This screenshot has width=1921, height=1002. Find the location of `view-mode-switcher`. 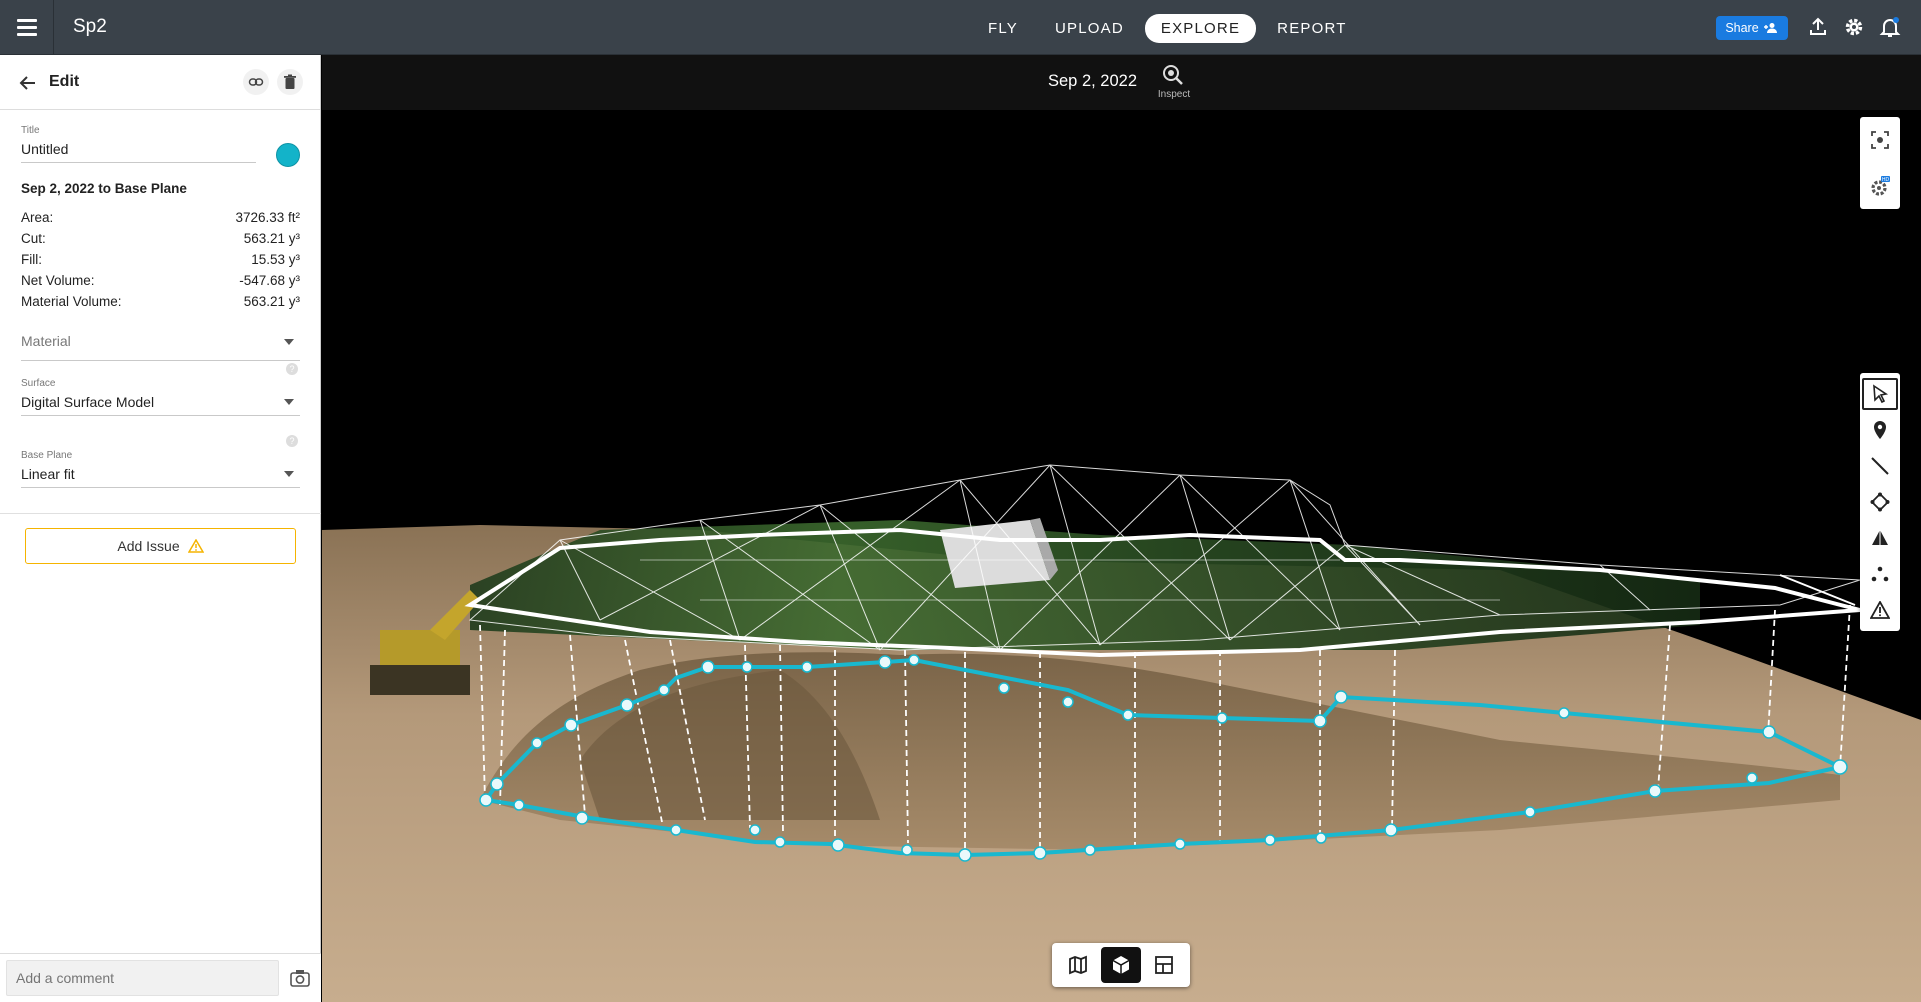

view-mode-switcher is located at coordinates (1121, 965).